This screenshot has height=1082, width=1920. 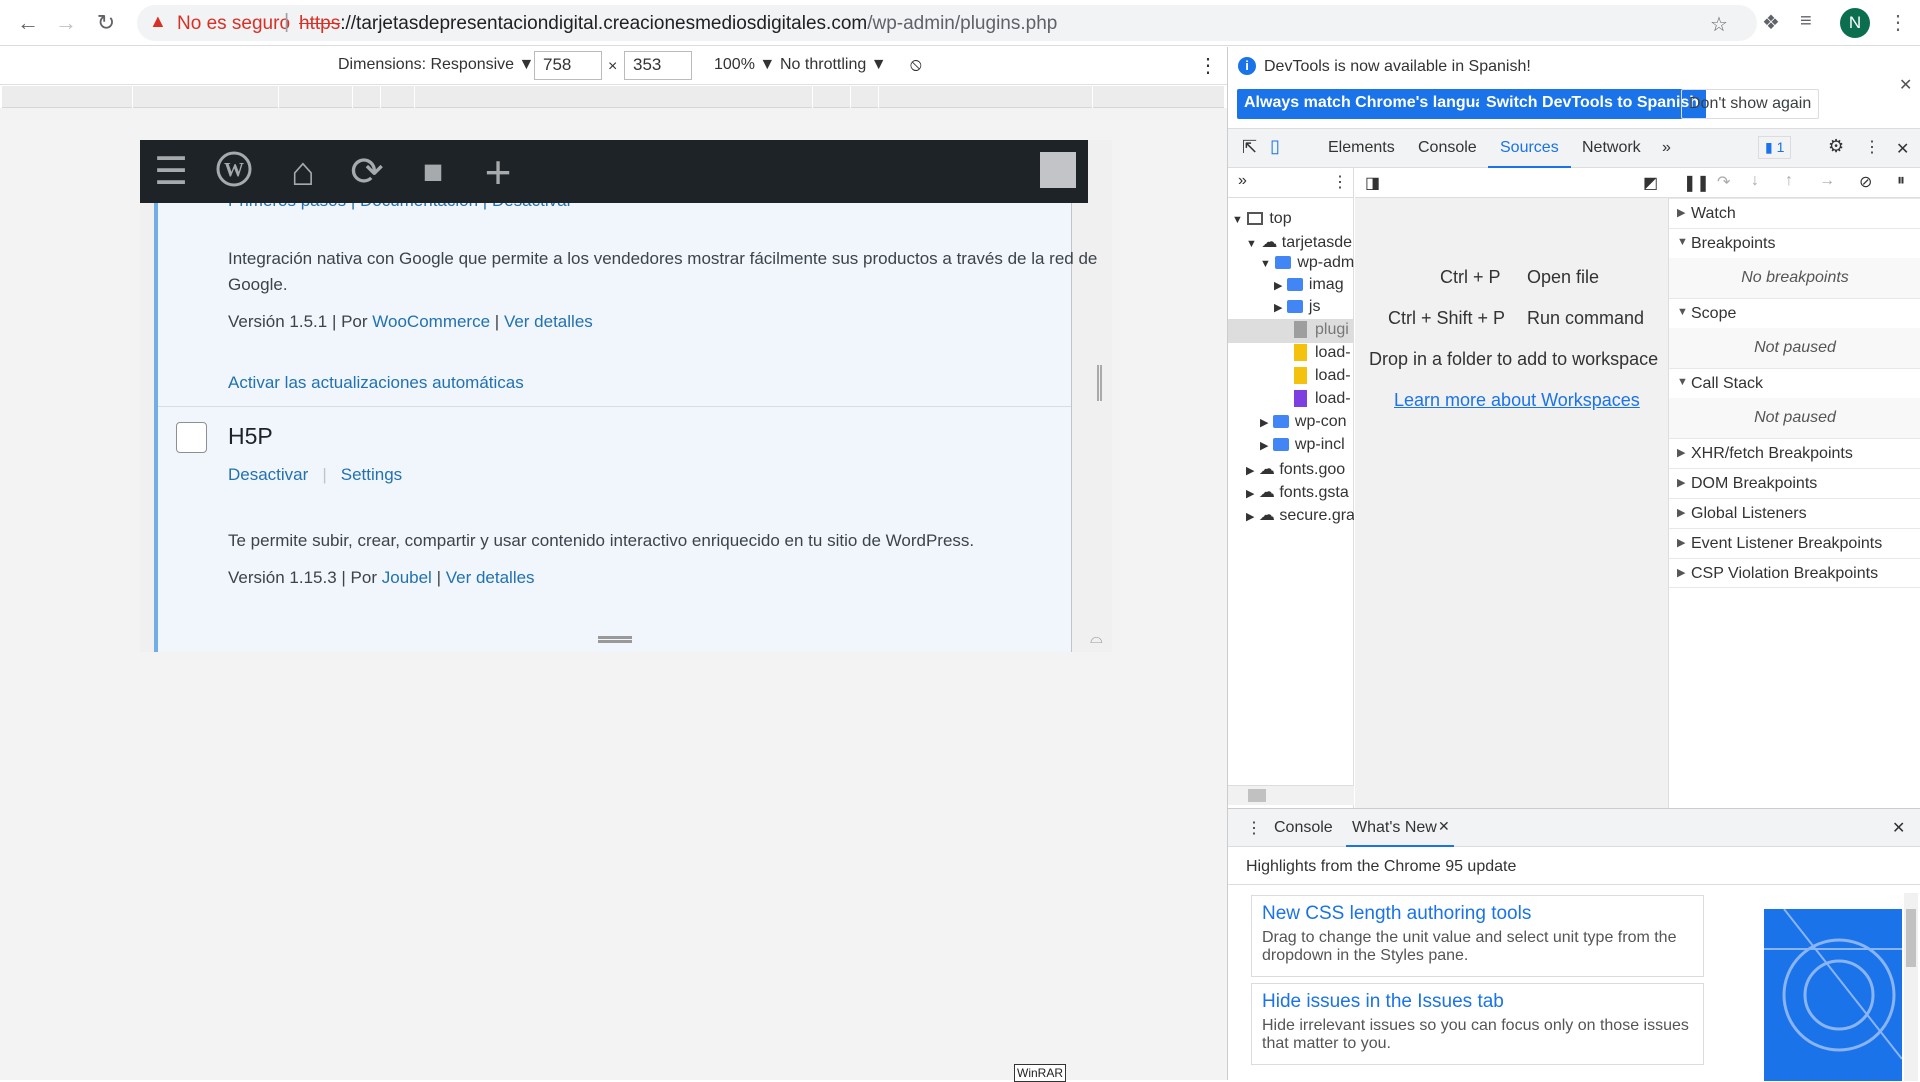 What do you see at coordinates (1902, 149) in the screenshot?
I see `close-devtools-icon: ✕` at bounding box center [1902, 149].